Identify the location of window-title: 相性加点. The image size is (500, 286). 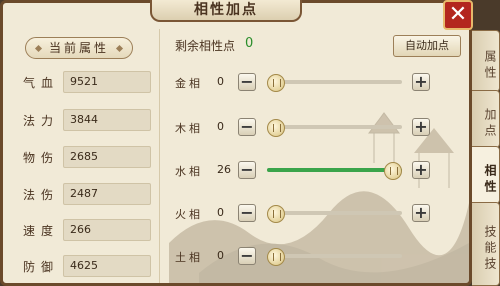
(226, 11).